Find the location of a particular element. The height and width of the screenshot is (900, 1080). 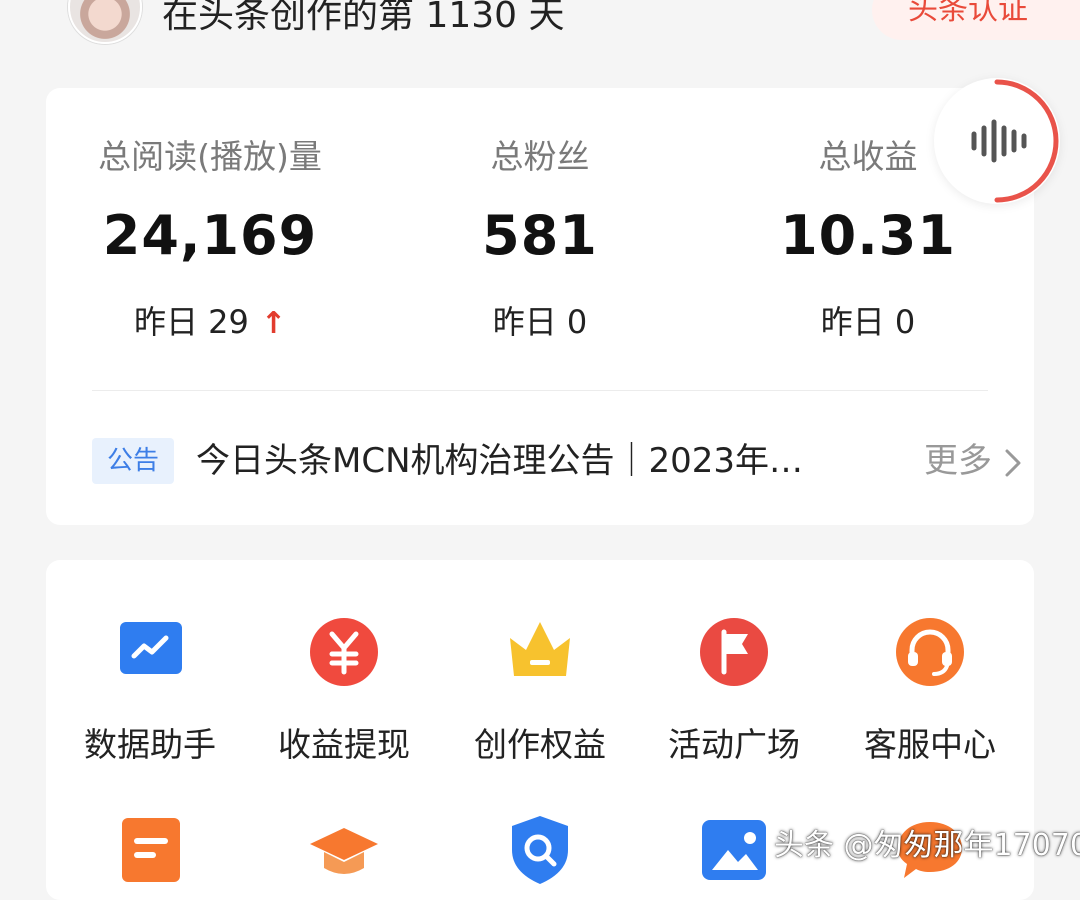

flag-icon is located at coordinates (734, 652).